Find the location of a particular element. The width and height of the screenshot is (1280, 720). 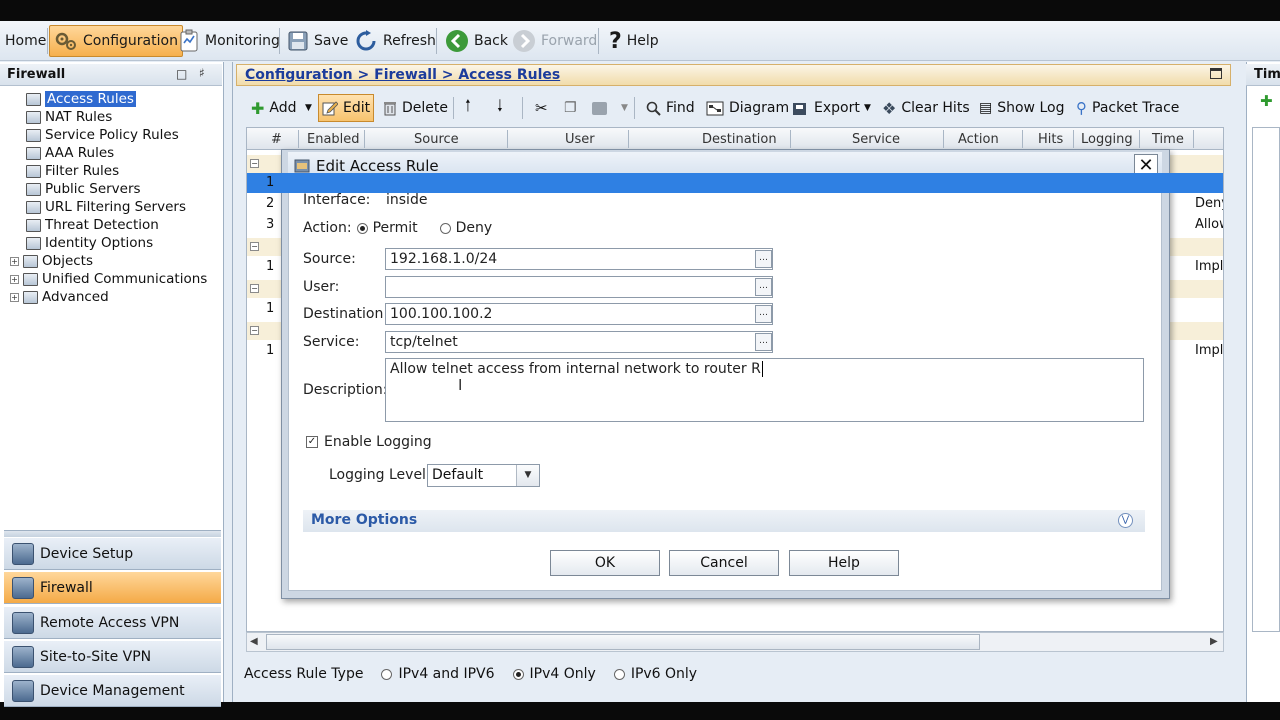

enable-logging-checkbox: ✓ is located at coordinates (312, 442).